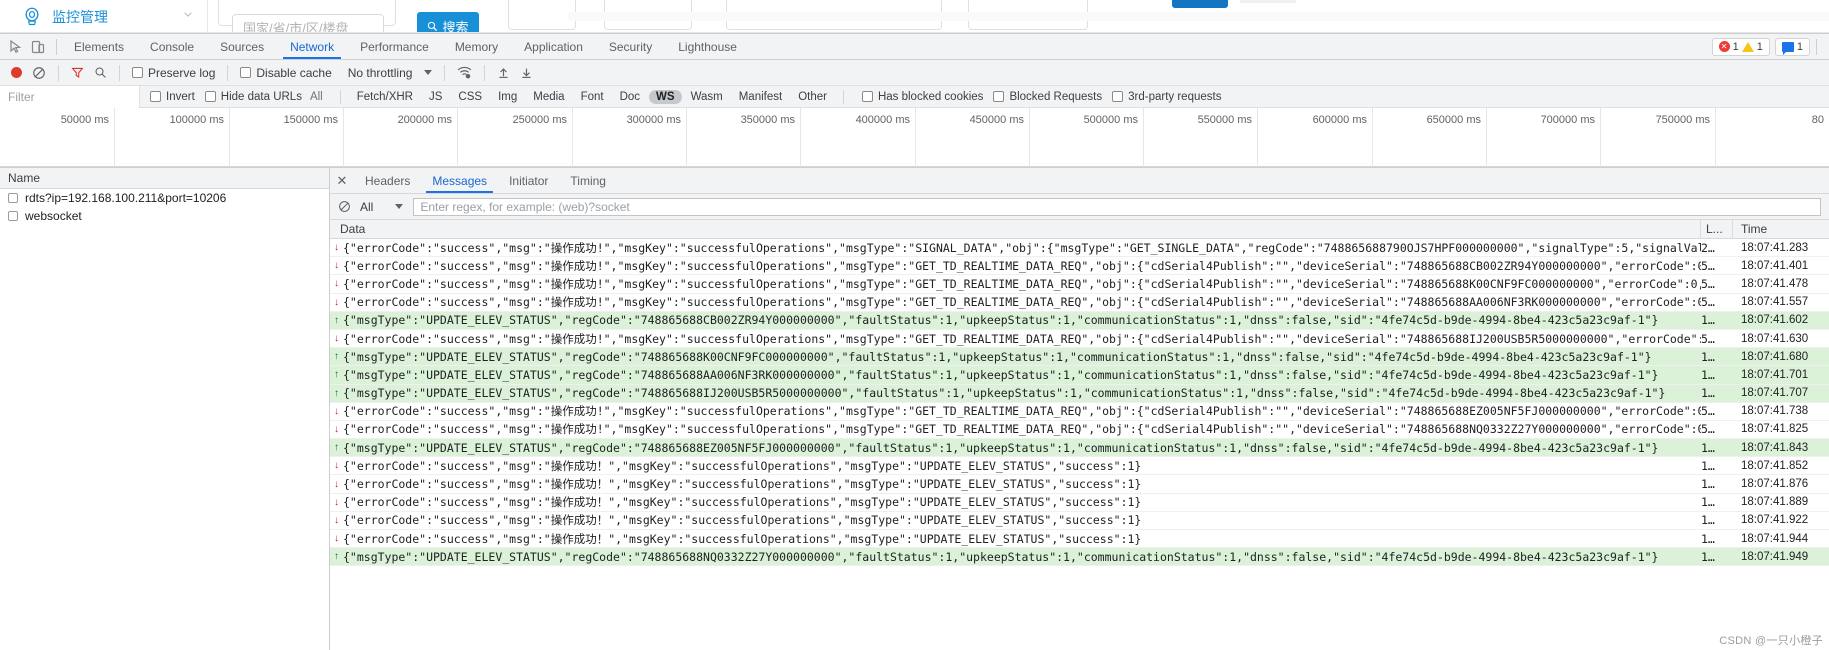  Describe the element at coordinates (16, 47) in the screenshot. I see `inspect-element-icon` at that location.